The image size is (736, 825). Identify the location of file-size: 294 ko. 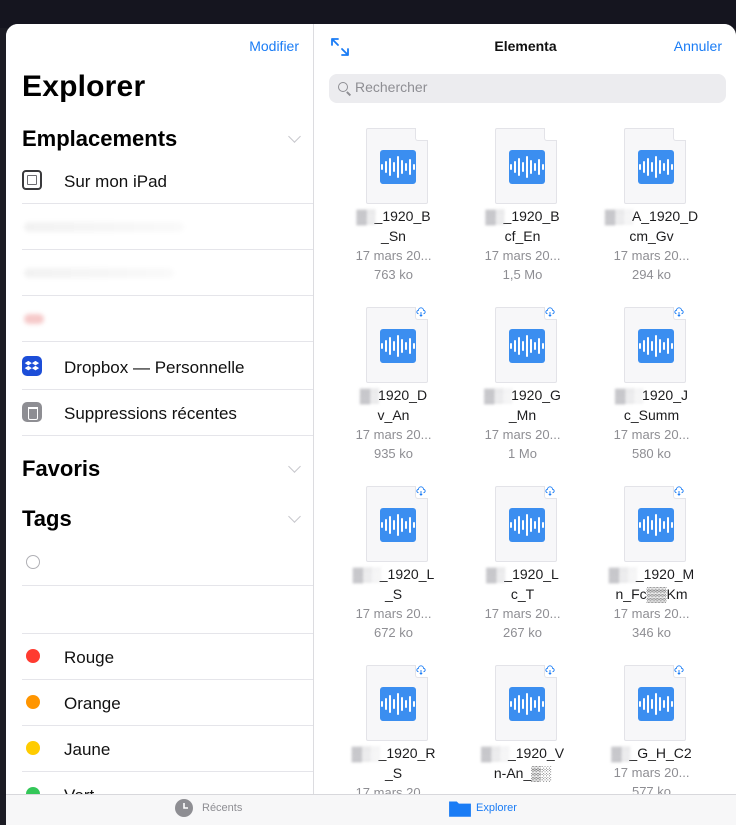
(651, 274).